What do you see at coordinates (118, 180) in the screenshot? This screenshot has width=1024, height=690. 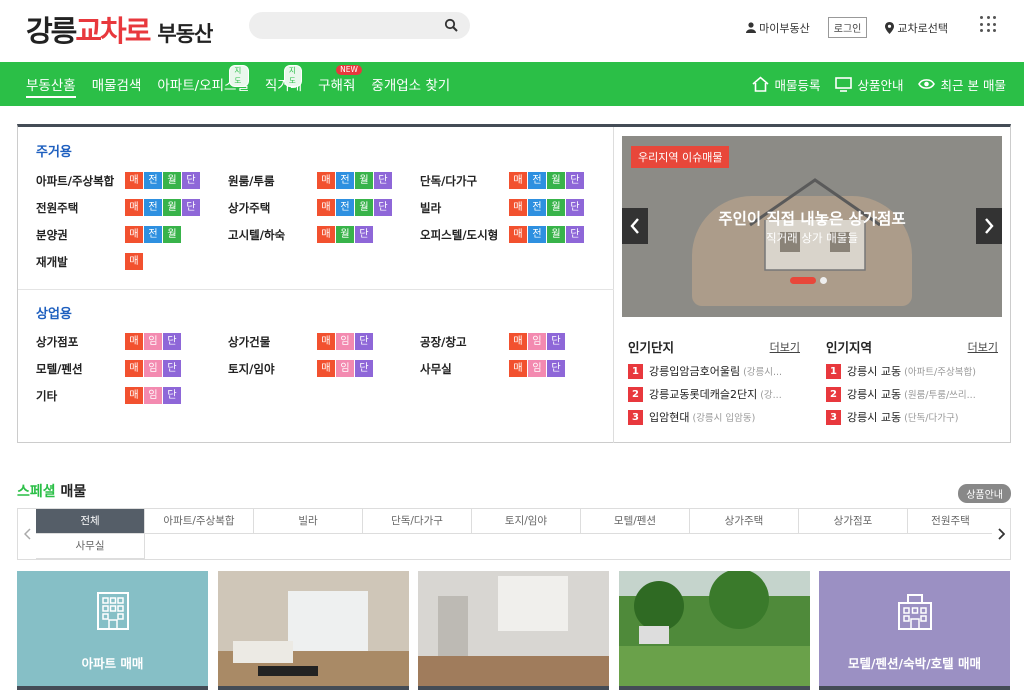 I see `category-apartment: 아파트/주상복합 매전월단` at bounding box center [118, 180].